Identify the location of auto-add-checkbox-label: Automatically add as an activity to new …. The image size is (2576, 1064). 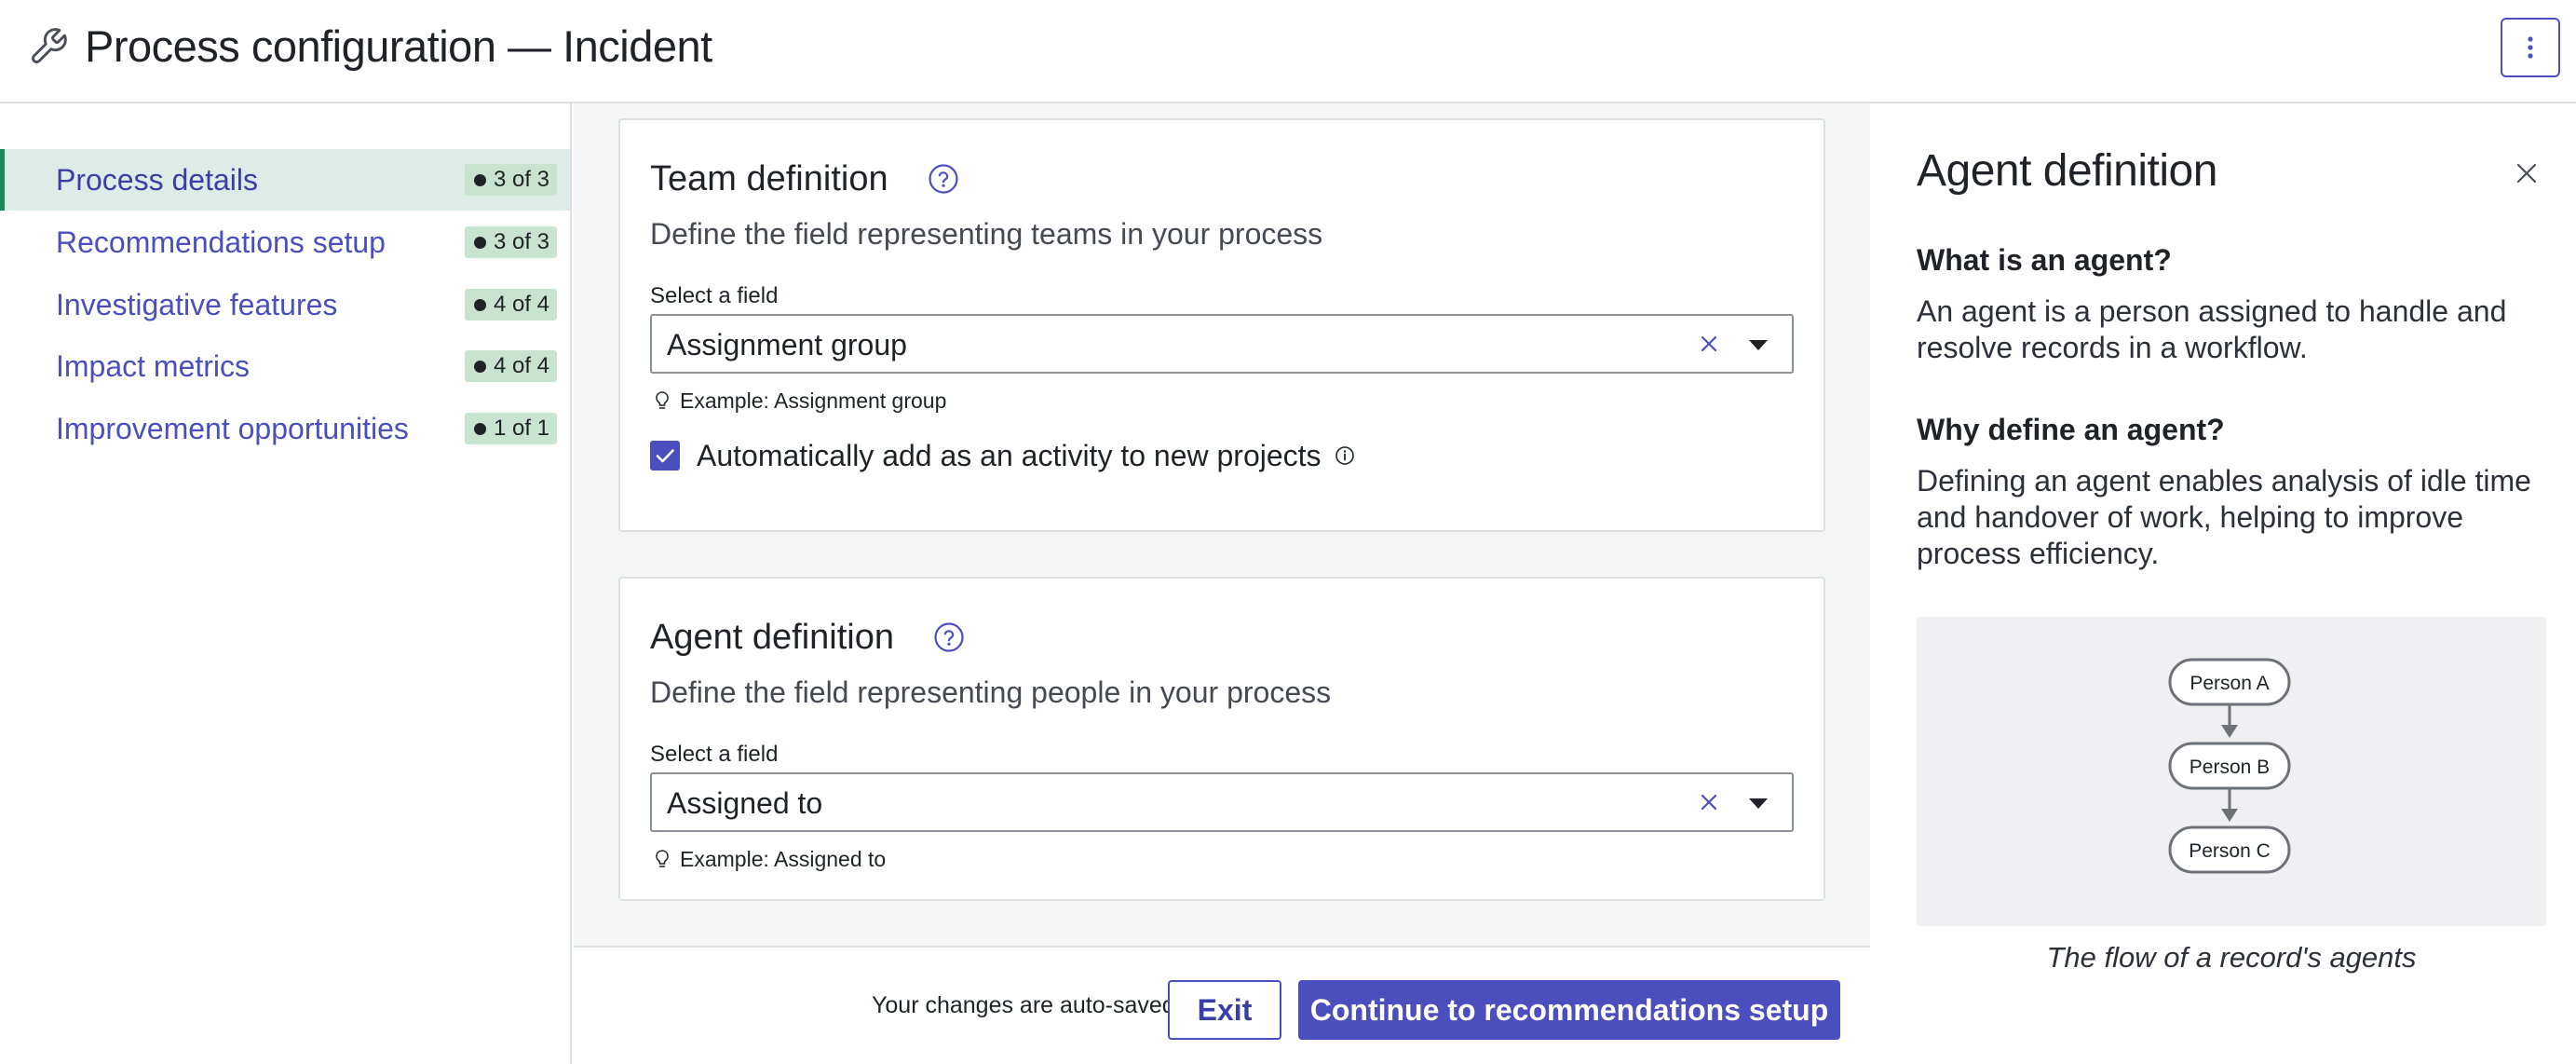
(1026, 455).